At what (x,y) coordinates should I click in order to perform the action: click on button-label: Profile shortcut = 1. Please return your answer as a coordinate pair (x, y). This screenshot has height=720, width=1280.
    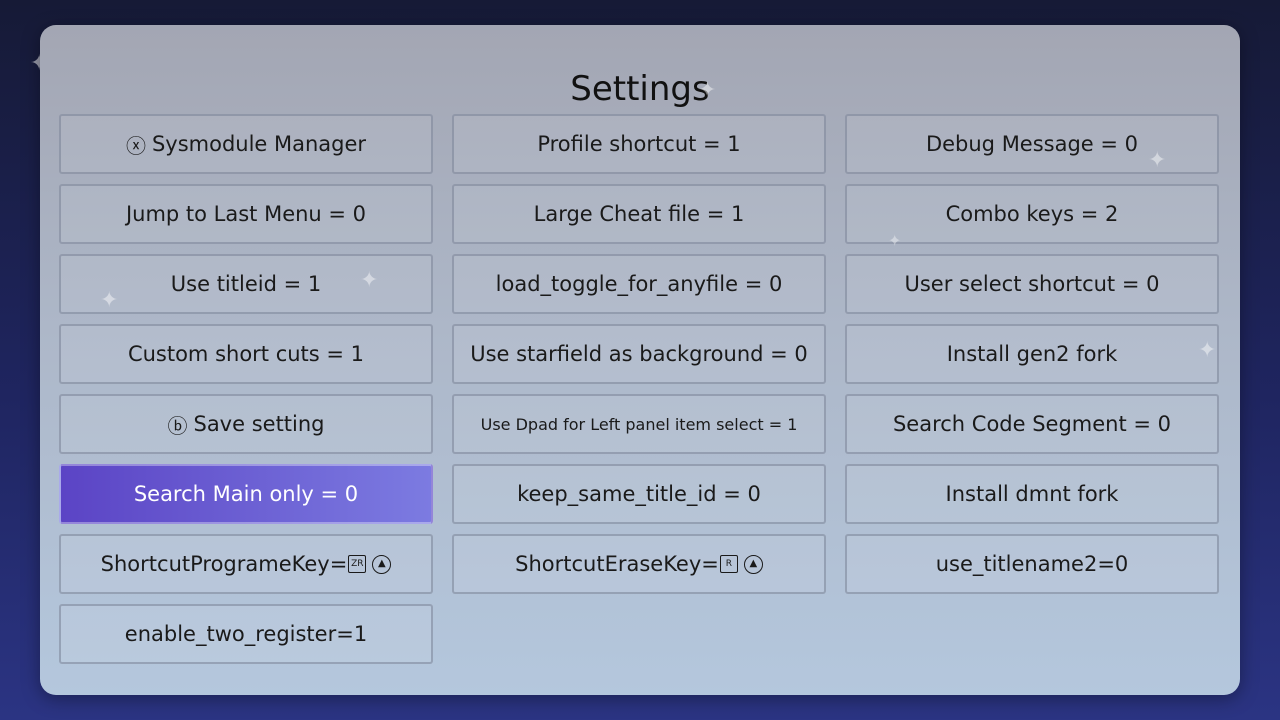
    Looking at the image, I should click on (639, 144).